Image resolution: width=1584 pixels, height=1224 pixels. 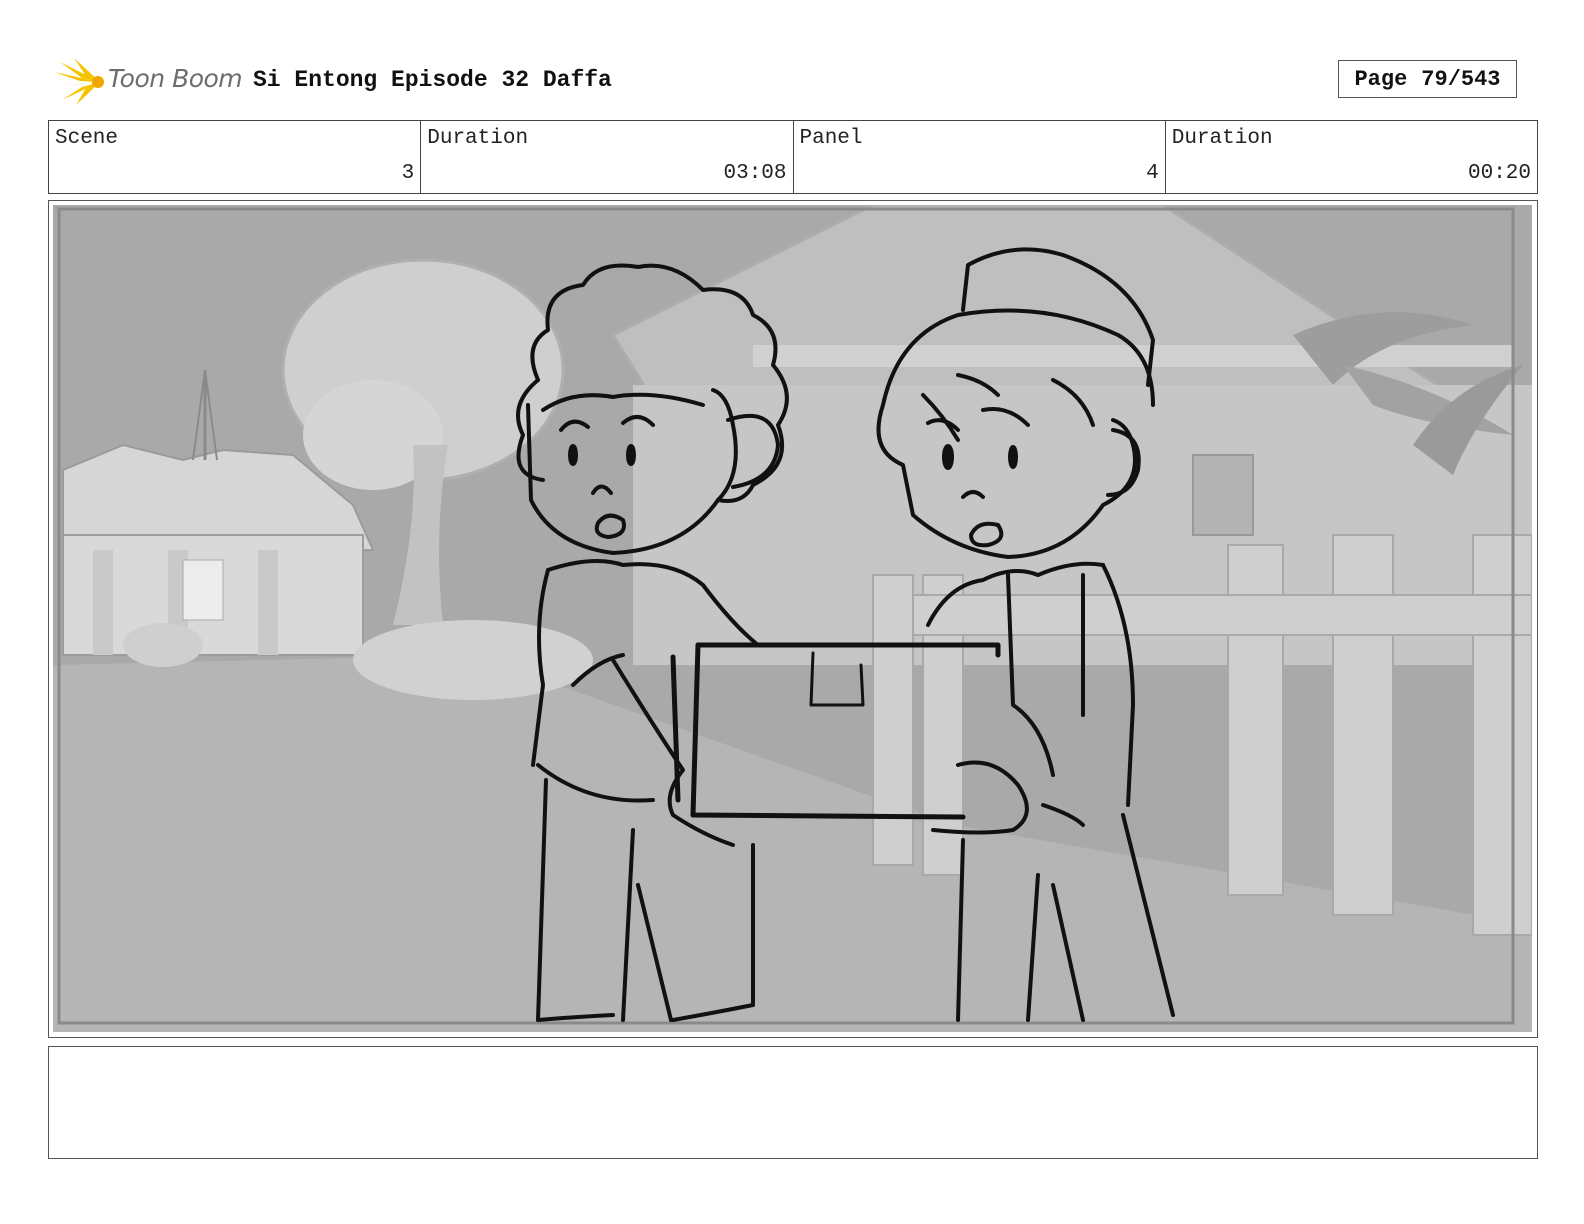 I want to click on panel-notes-box, so click(x=793, y=1102).